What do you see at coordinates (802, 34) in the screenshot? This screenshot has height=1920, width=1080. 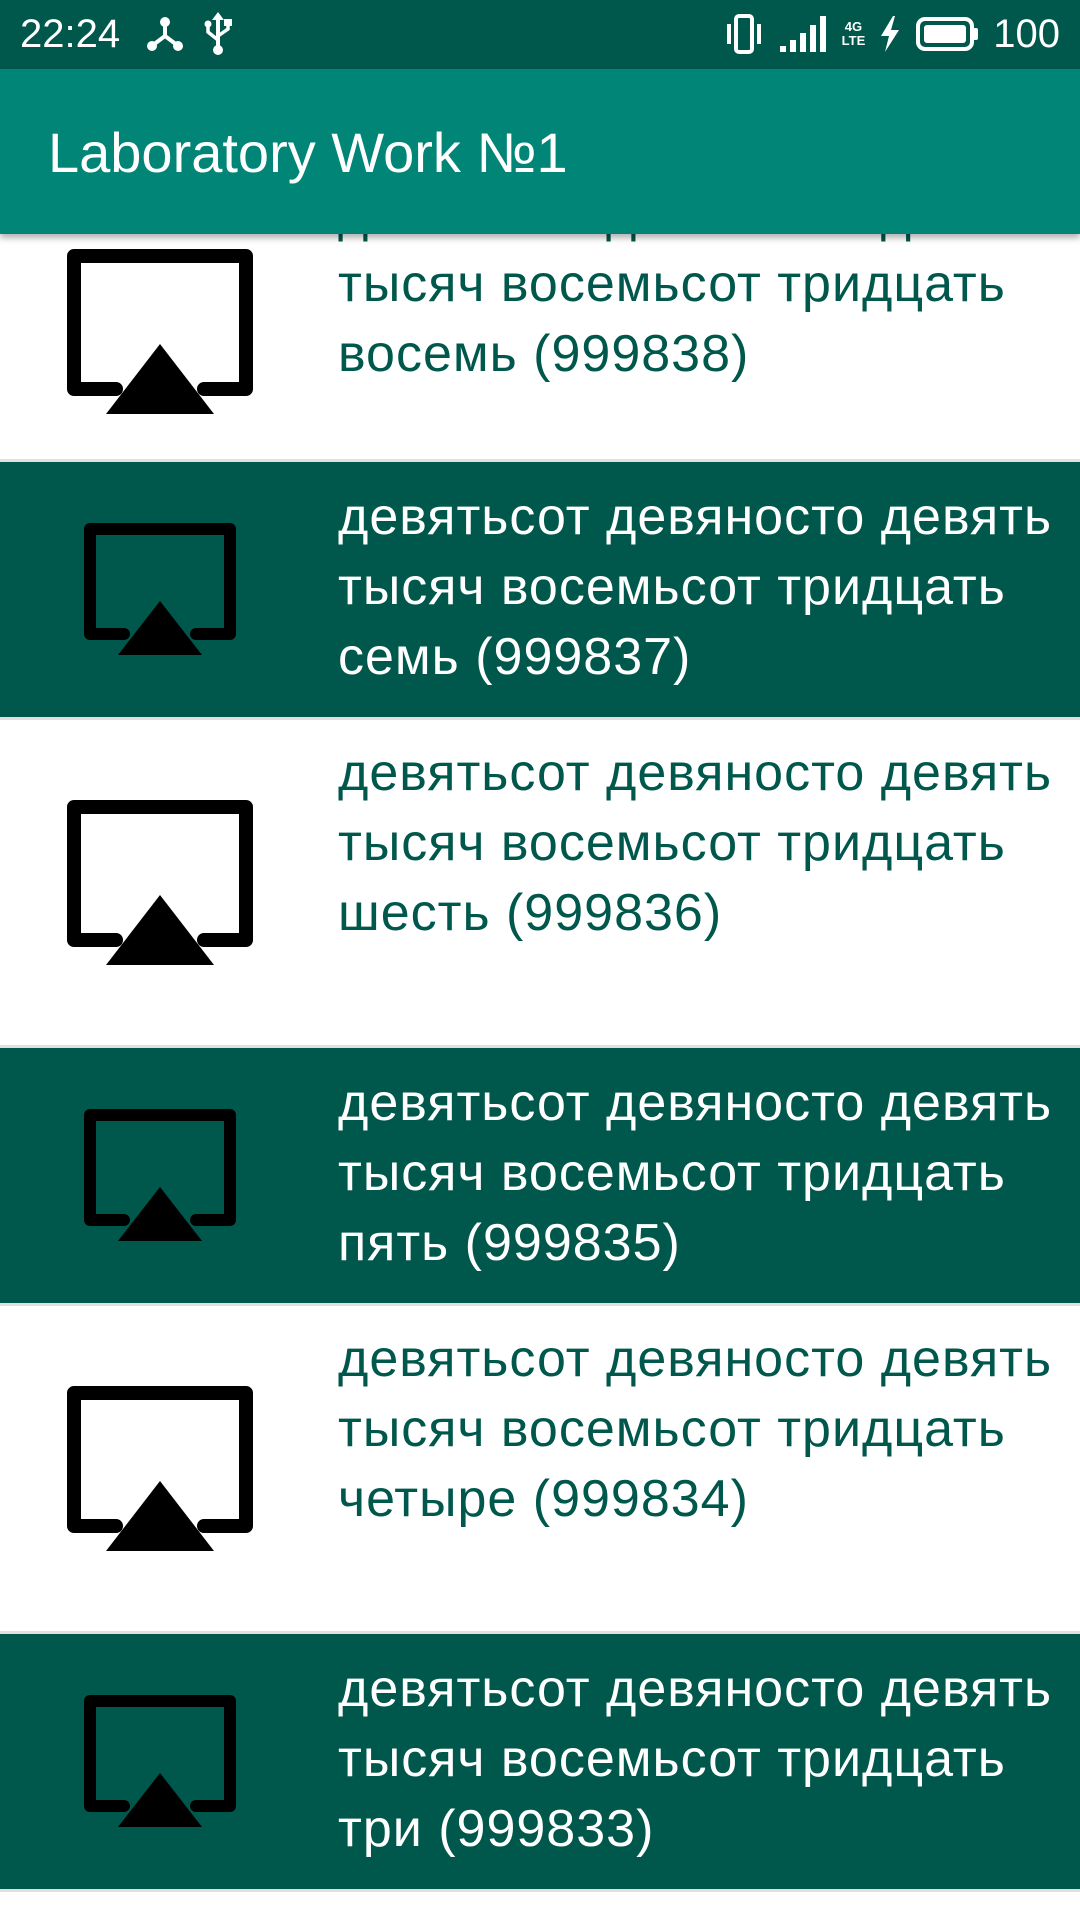 I see `signal-icon` at bounding box center [802, 34].